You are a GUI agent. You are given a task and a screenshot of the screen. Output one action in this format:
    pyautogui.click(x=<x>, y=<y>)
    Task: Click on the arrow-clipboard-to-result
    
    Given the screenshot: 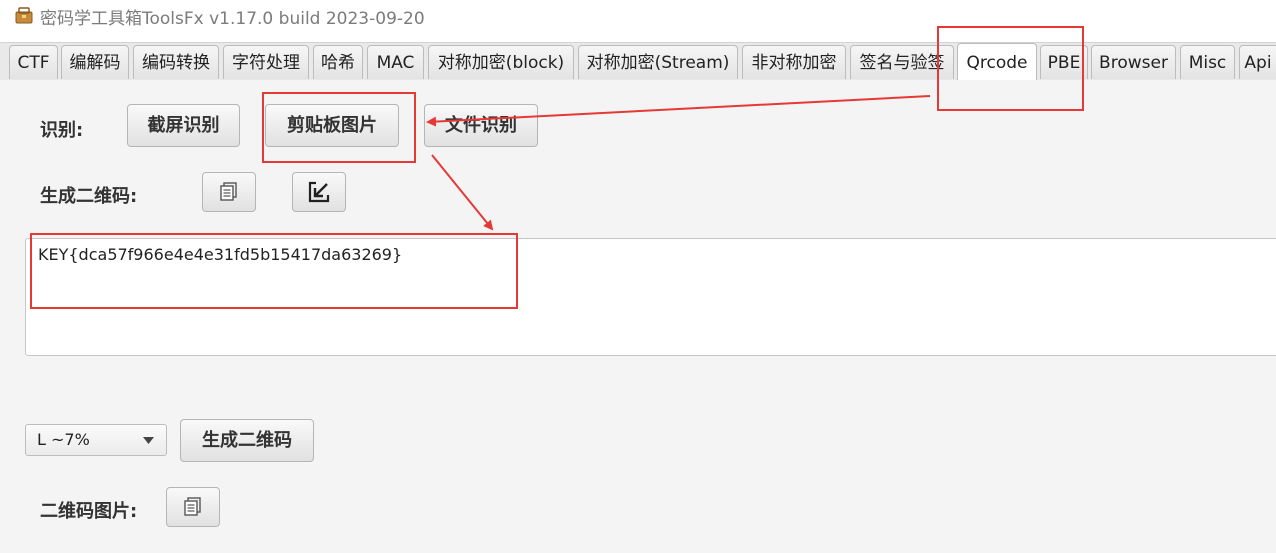 What is the action you would take?
    pyautogui.click(x=462, y=192)
    